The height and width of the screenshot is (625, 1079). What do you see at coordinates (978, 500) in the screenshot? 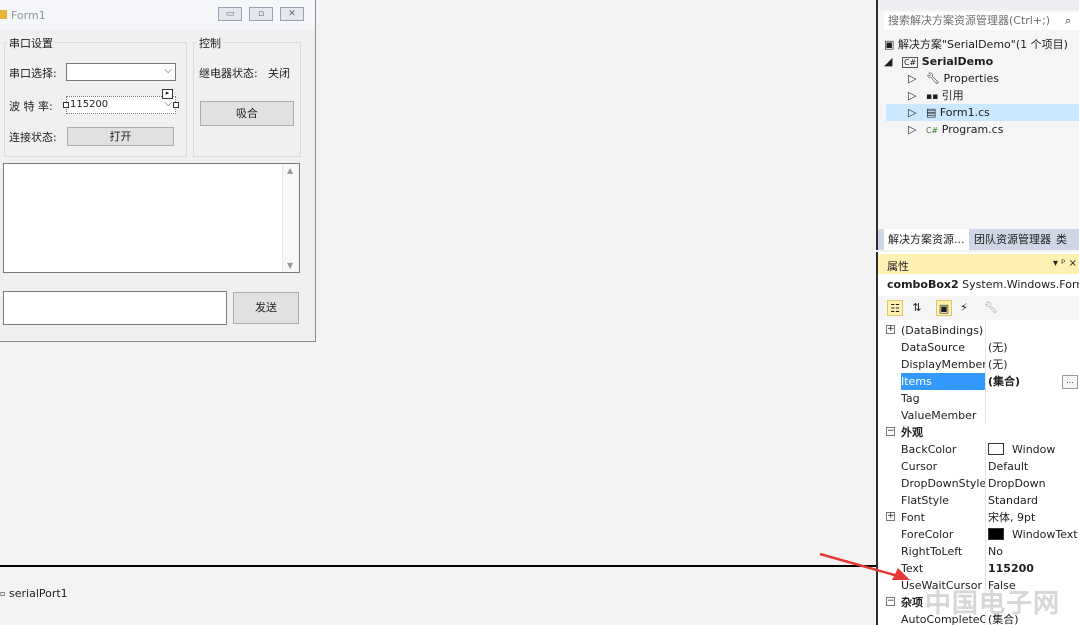
I see `property-row: FlatStyle Standard` at bounding box center [978, 500].